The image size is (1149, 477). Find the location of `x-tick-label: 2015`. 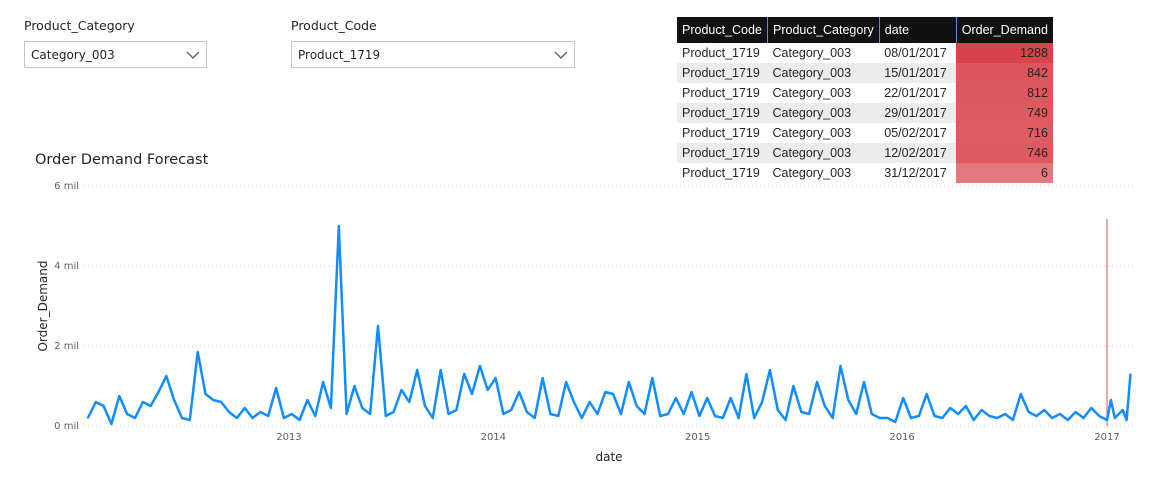

x-tick-label: 2015 is located at coordinates (697, 437).